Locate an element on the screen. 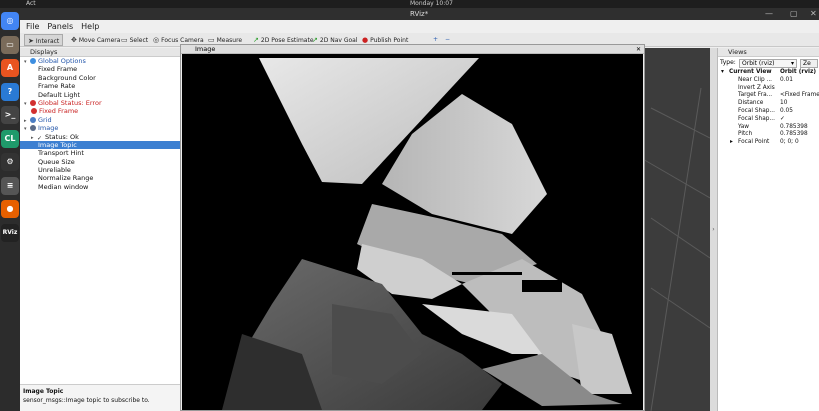 The height and width of the screenshot is (411, 819). image-panel-title: Image is located at coordinates (205, 49).